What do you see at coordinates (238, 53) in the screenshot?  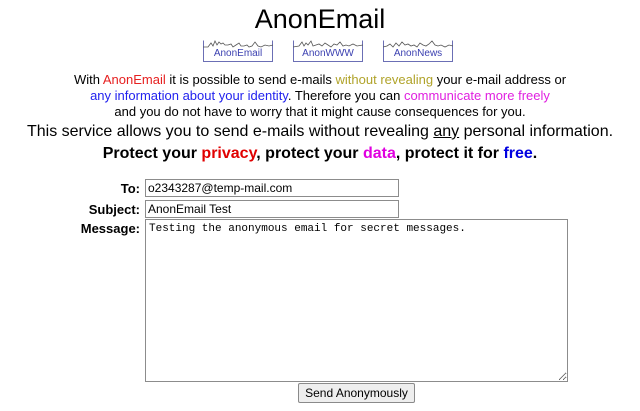 I see `nav-tab-label: AnonEmail` at bounding box center [238, 53].